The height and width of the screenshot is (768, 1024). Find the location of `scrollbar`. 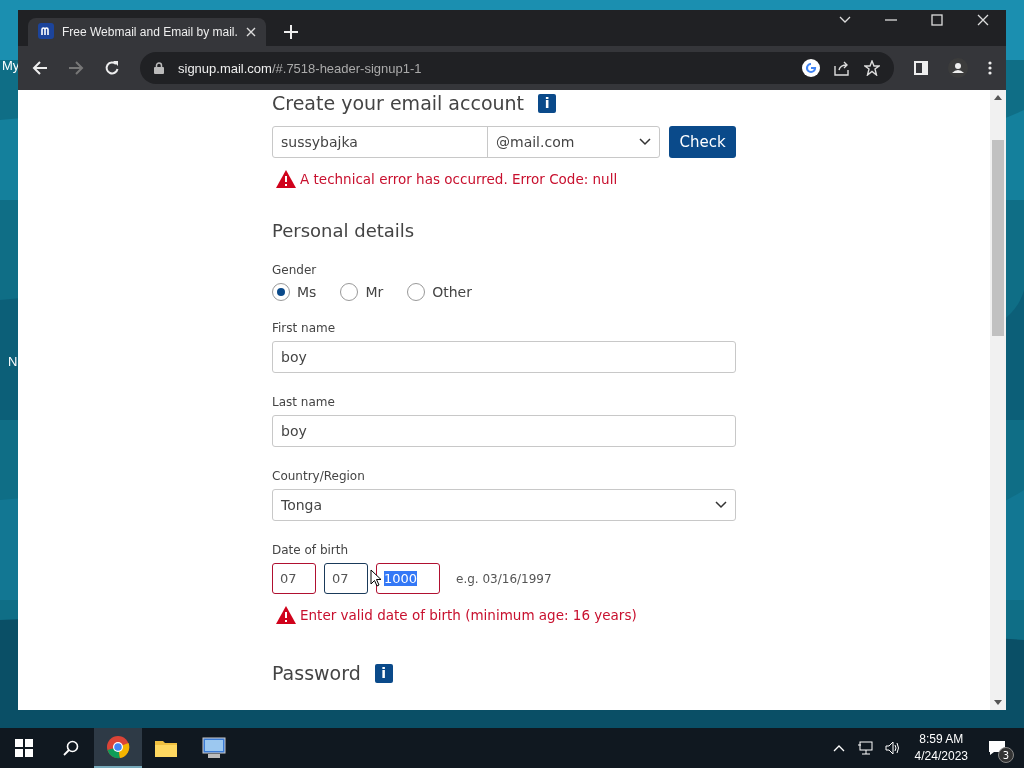

scrollbar is located at coordinates (998, 400).